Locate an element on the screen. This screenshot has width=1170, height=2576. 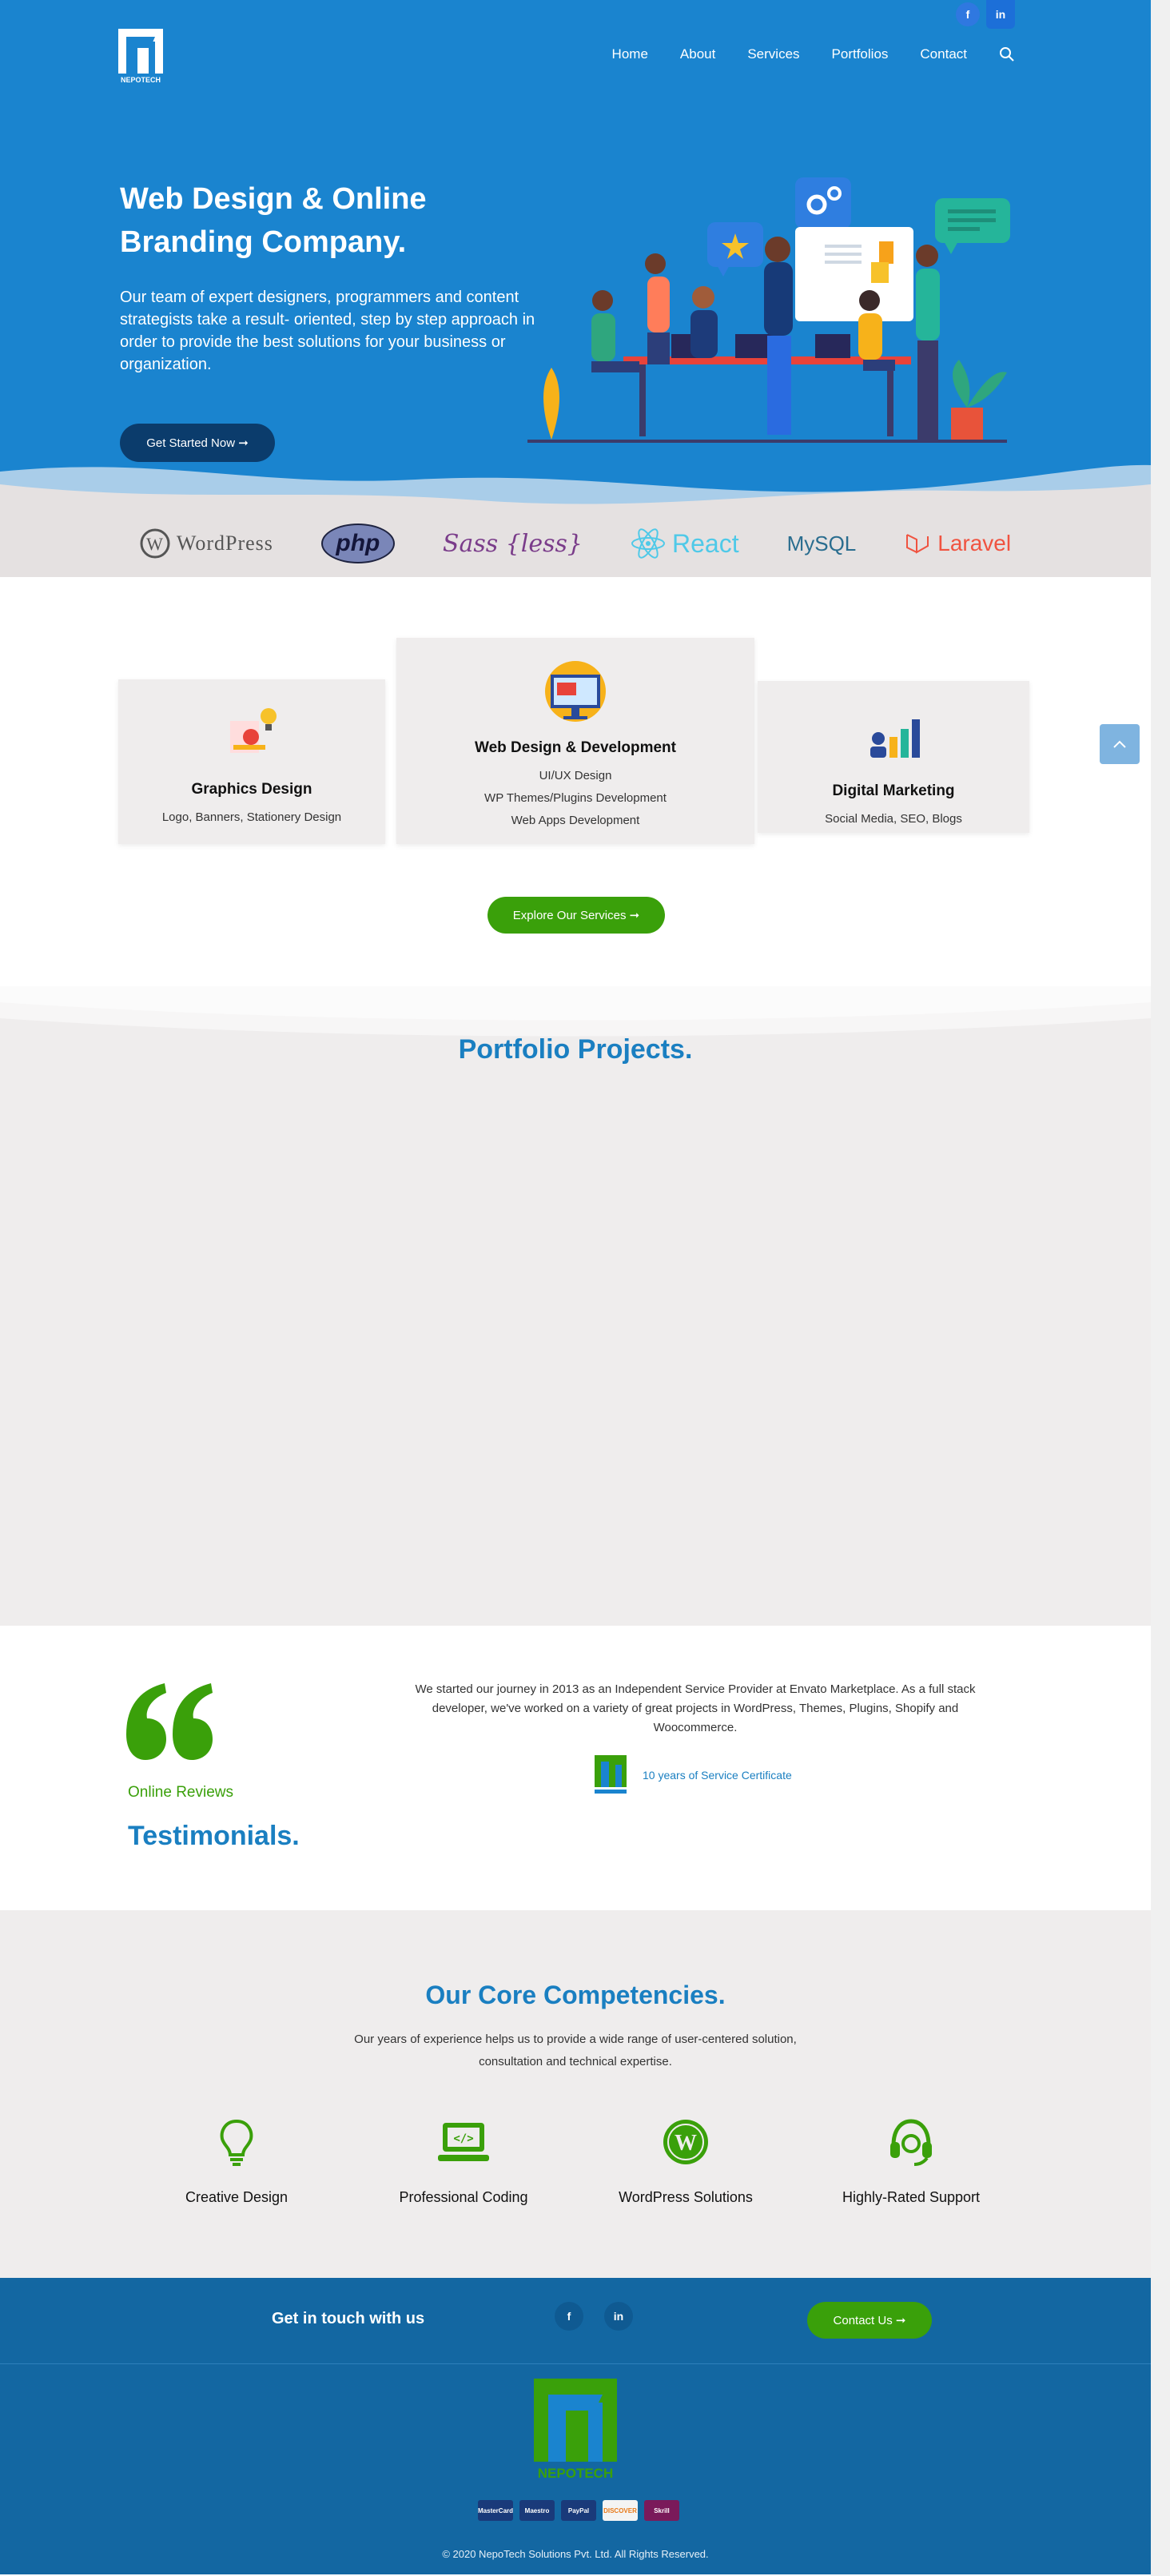
competency-wordpress-solutions: W WordPress Solutions is located at coordinates (686, 2161).